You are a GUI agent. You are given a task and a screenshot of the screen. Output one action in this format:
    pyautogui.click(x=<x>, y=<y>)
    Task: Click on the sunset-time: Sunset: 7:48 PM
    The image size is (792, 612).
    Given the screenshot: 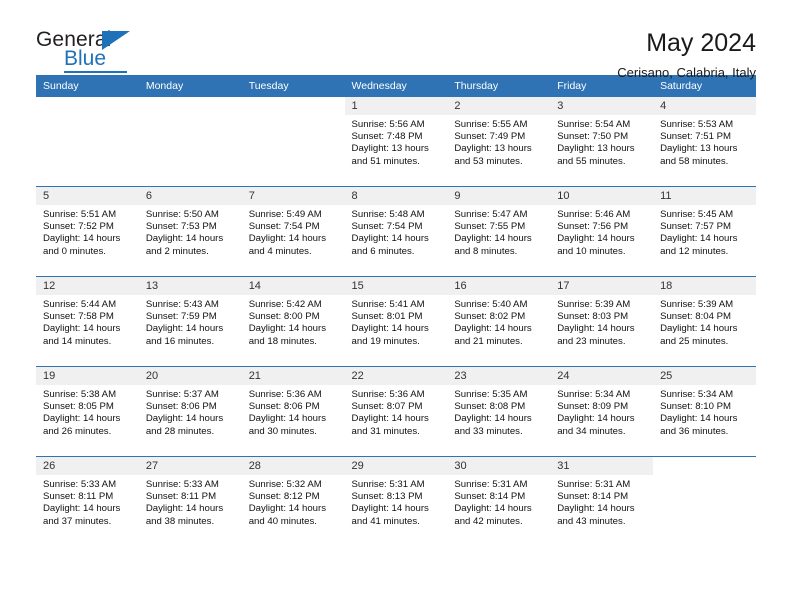 What is the action you would take?
    pyautogui.click(x=387, y=137)
    